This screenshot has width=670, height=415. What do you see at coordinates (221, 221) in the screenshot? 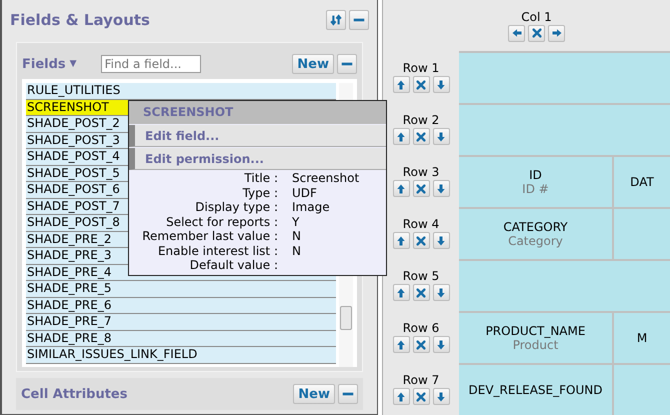
I see `property-label: Select for reports :` at bounding box center [221, 221].